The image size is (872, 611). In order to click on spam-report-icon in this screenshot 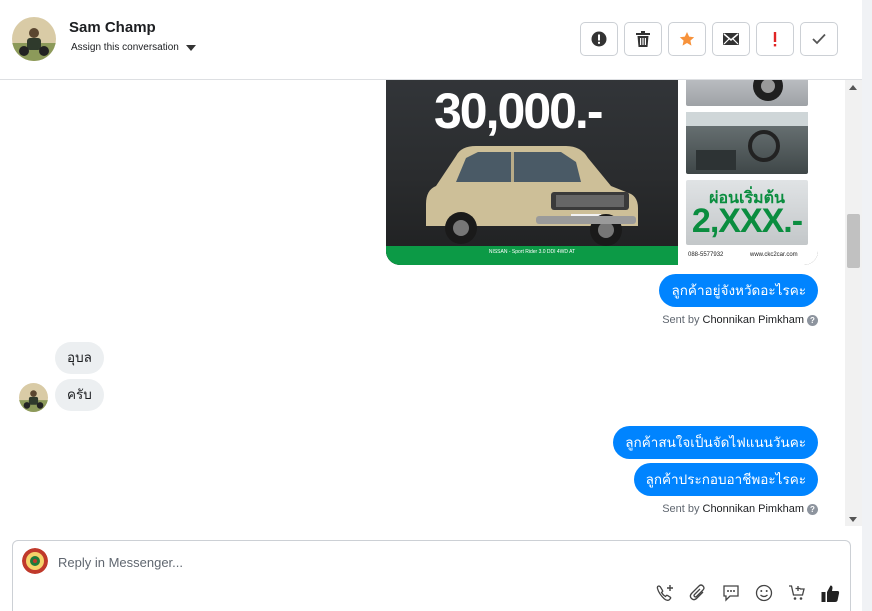, I will do `click(599, 39)`.